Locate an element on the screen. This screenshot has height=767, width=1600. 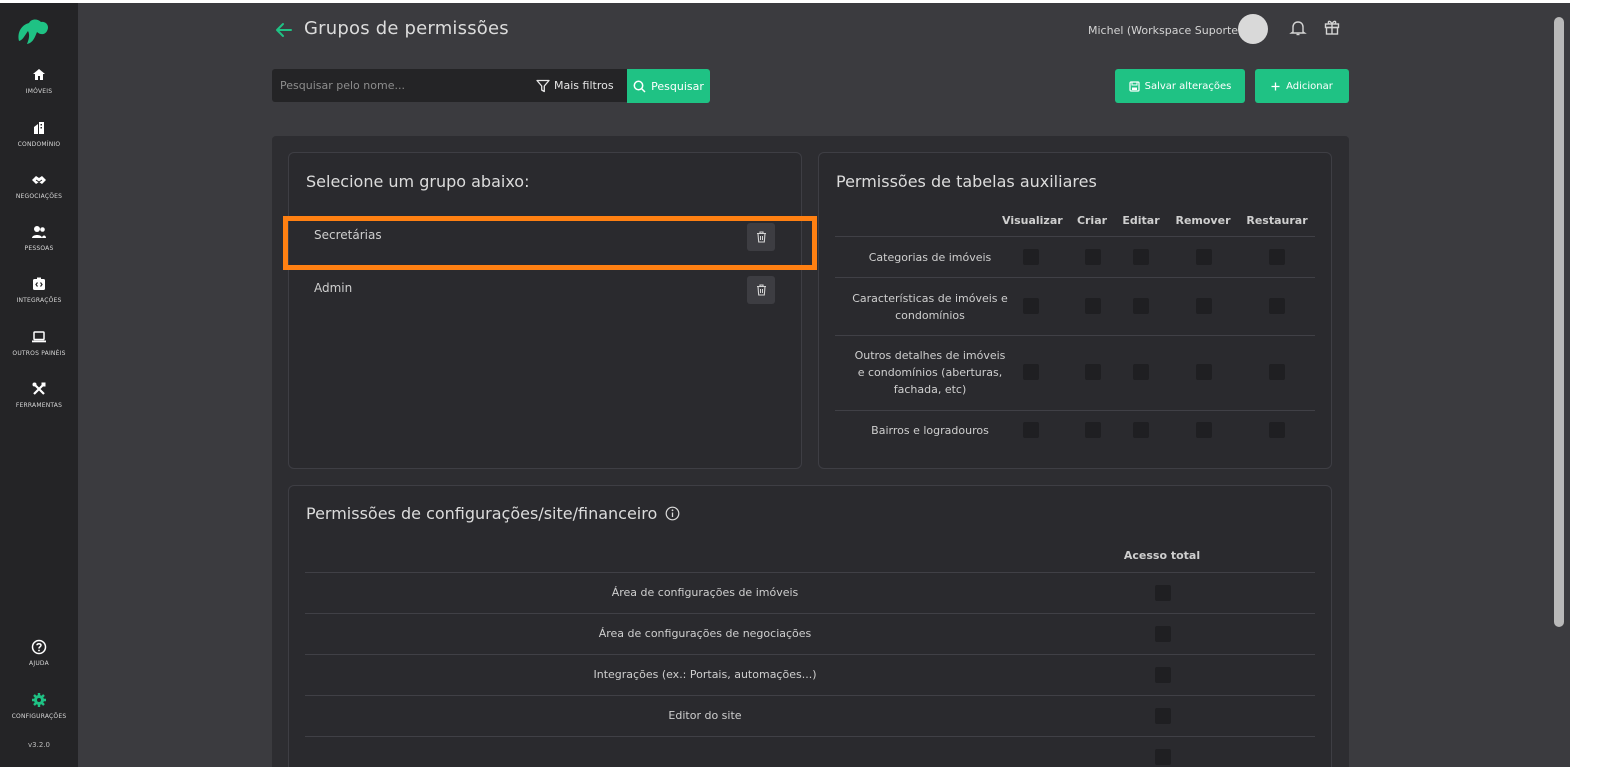
building-icon is located at coordinates (39, 128).